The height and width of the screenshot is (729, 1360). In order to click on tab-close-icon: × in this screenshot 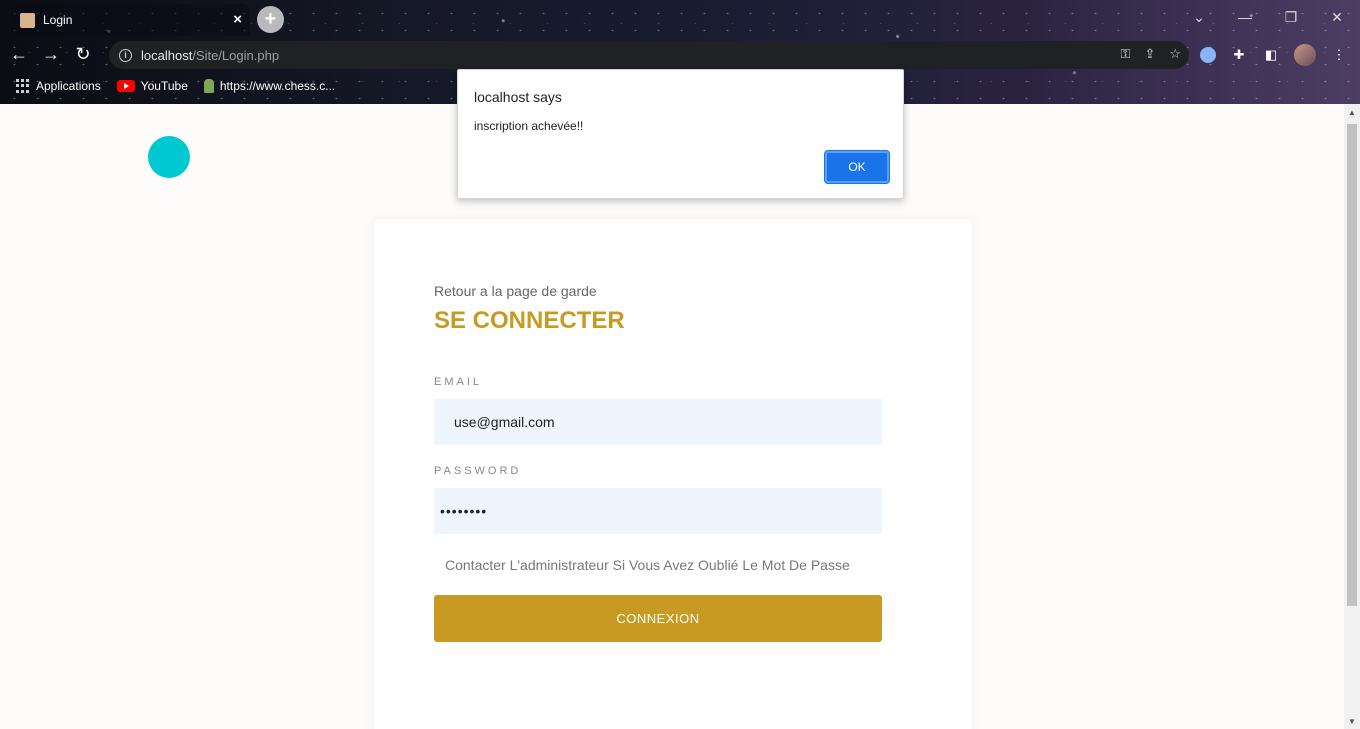, I will do `click(237, 19)`.